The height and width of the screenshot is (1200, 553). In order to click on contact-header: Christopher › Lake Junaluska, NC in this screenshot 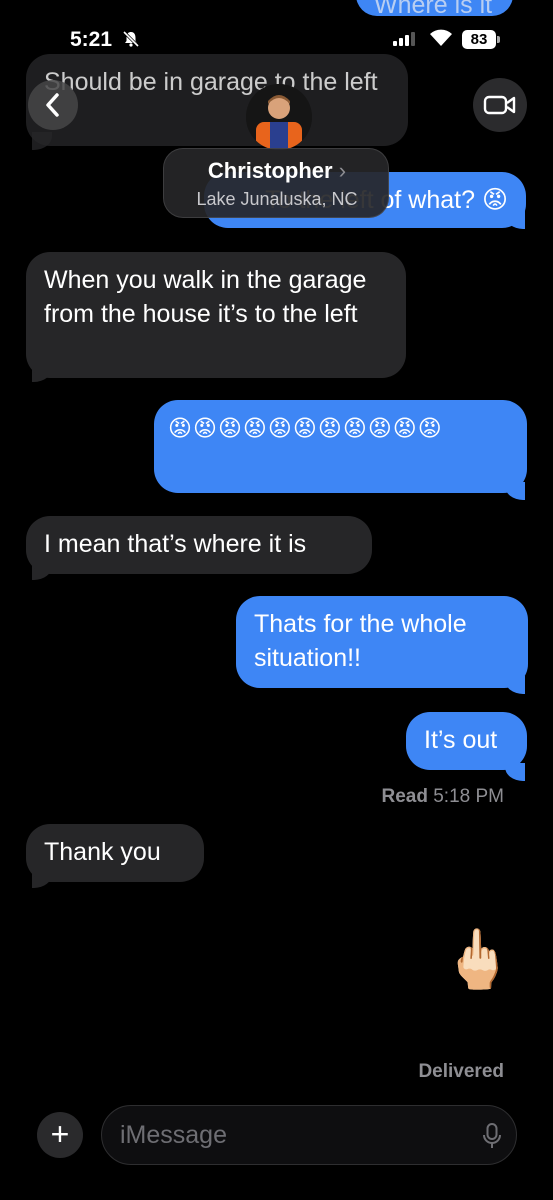, I will do `click(276, 183)`.